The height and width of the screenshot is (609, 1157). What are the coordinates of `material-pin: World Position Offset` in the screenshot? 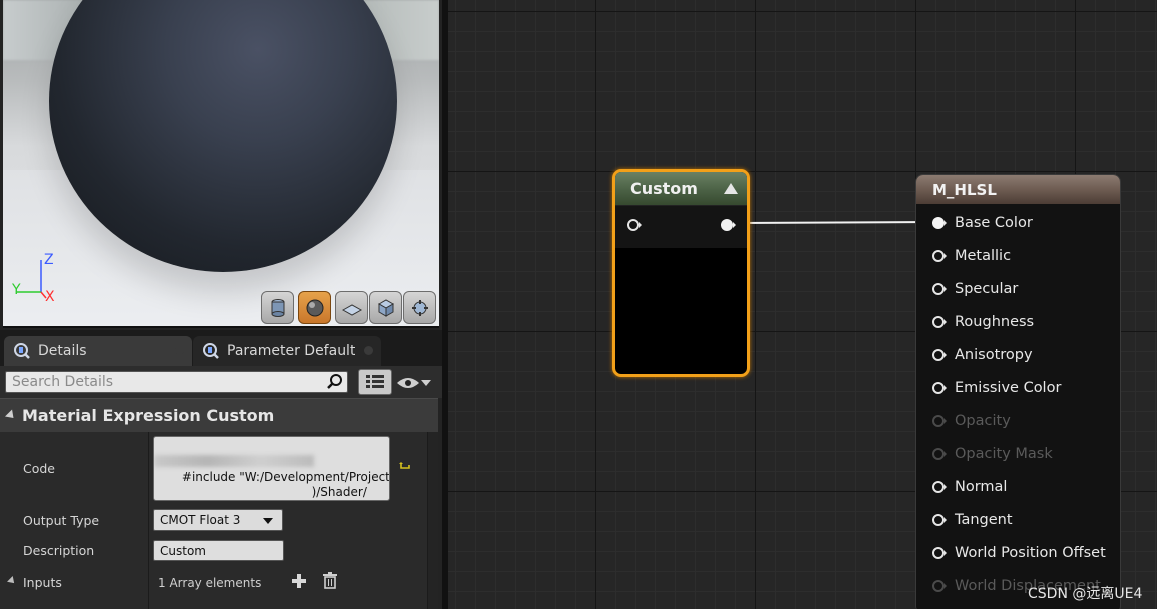 It's located at (1018, 552).